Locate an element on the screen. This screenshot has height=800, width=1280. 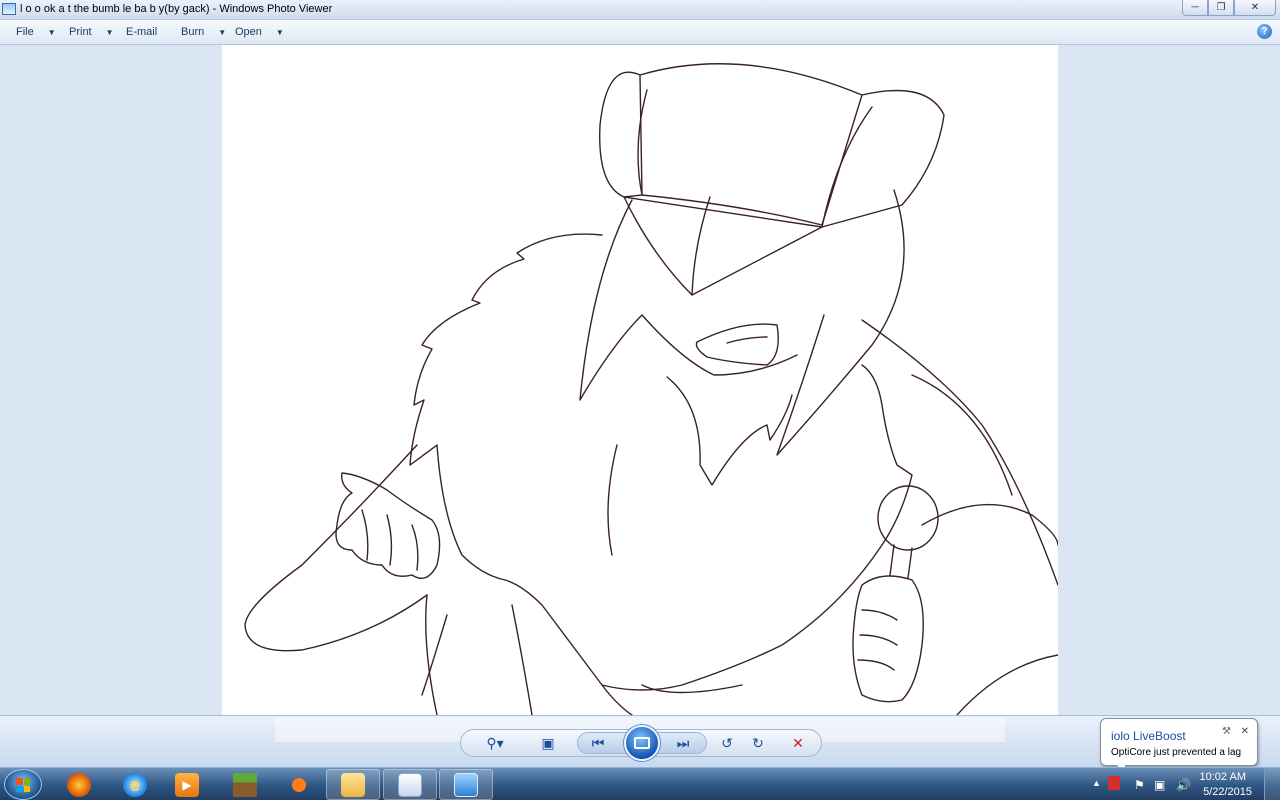
restore-button: ❐ is located at coordinates (1221, 8).